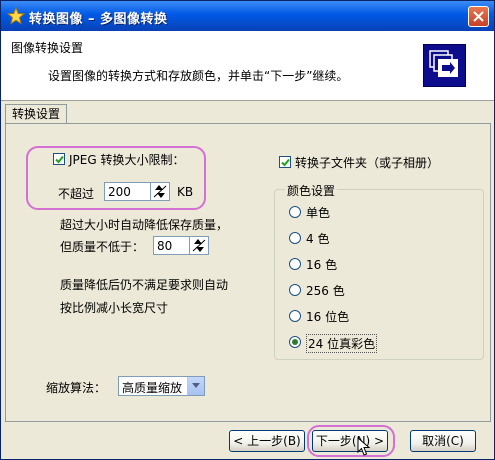  I want to click on tab-convert-settings: 转换设置, so click(36, 114).